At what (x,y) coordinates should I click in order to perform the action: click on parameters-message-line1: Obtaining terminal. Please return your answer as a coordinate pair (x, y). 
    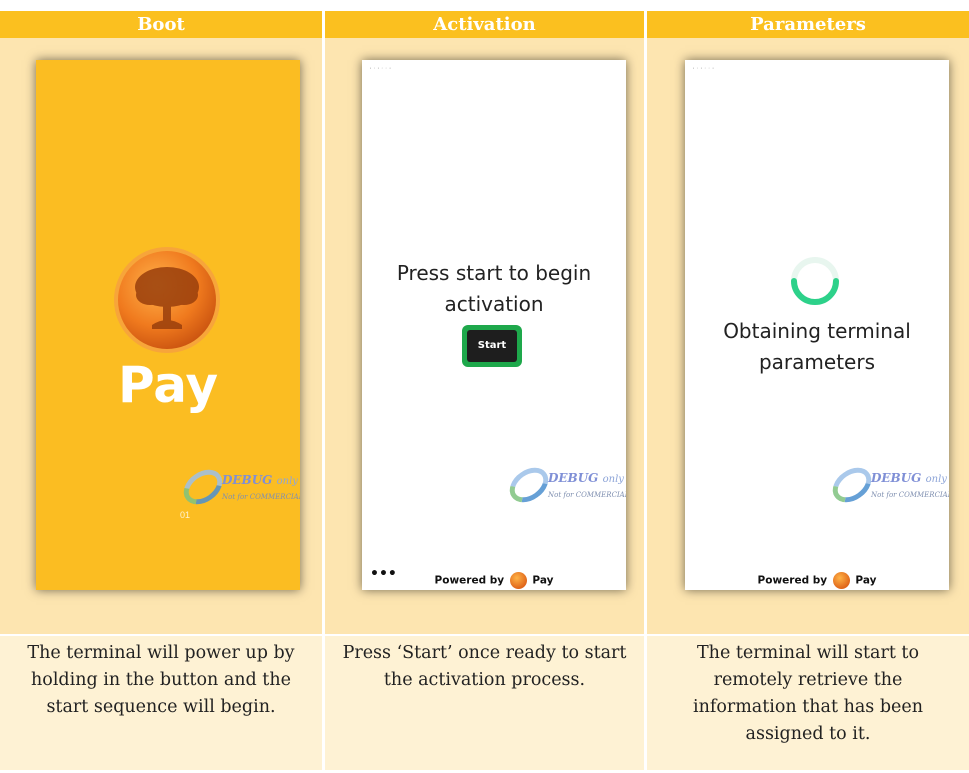
    Looking at the image, I should click on (817, 331).